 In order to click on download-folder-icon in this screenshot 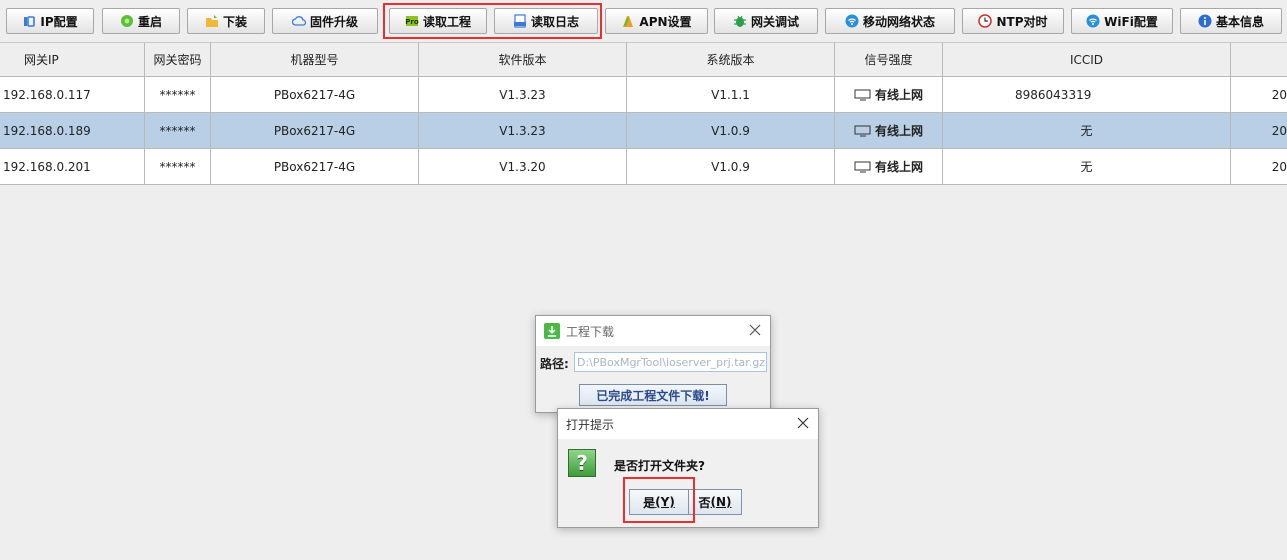, I will do `click(212, 21)`.